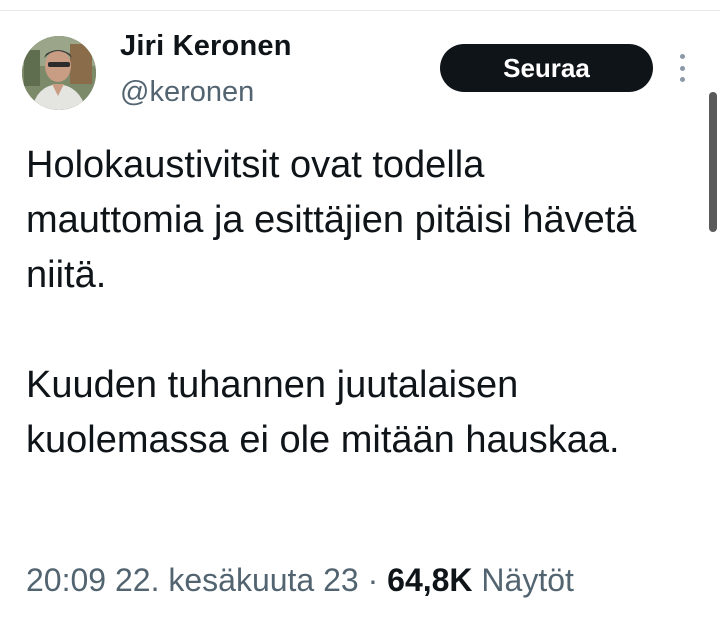 This screenshot has height=618, width=720. I want to click on tweet-meta: 20:09 22. kesäkuuta 23 · 64,8K Näytöt, so click(300, 580).